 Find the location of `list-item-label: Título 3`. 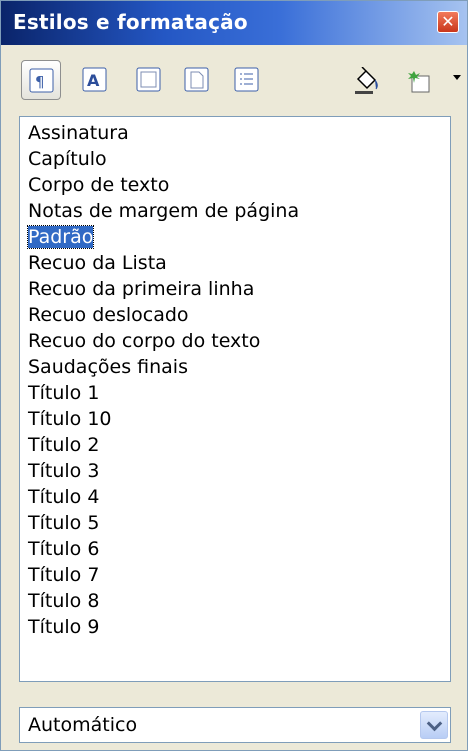

list-item-label: Título 3 is located at coordinates (64, 471).